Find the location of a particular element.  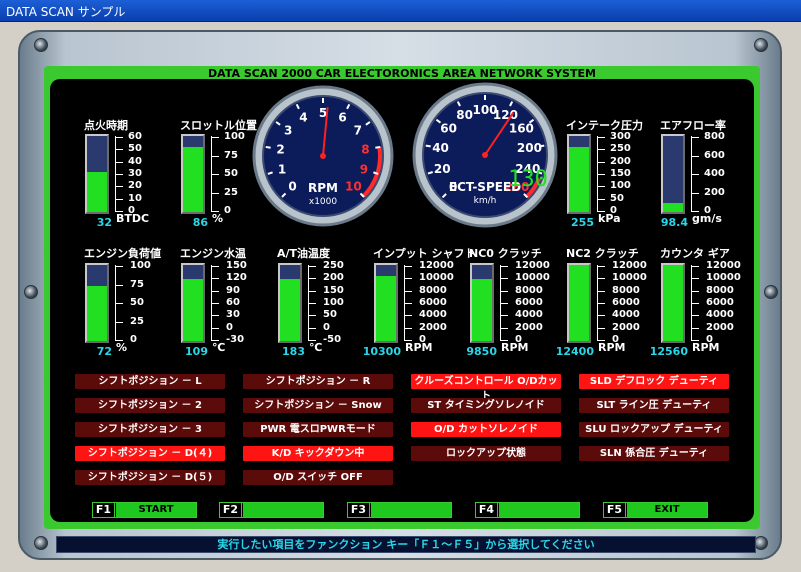

scale-label: 0 is located at coordinates (227, 210).